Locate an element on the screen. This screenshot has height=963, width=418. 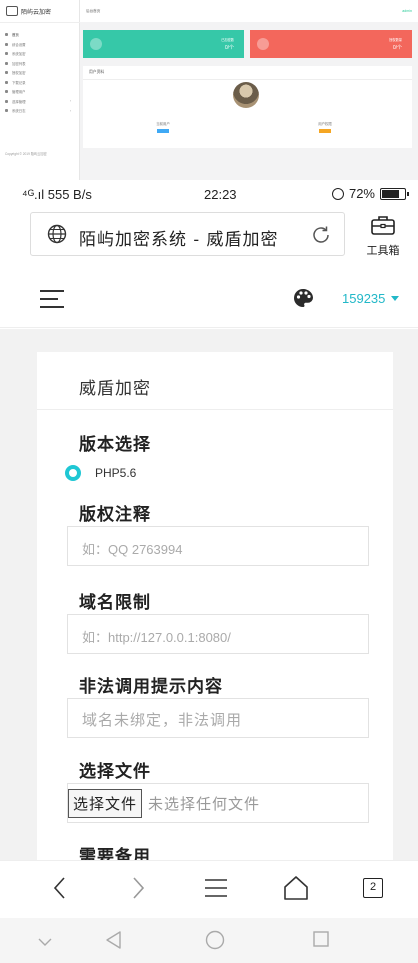
copyright-input: 如：QQ 2763994 is located at coordinates (218, 546).